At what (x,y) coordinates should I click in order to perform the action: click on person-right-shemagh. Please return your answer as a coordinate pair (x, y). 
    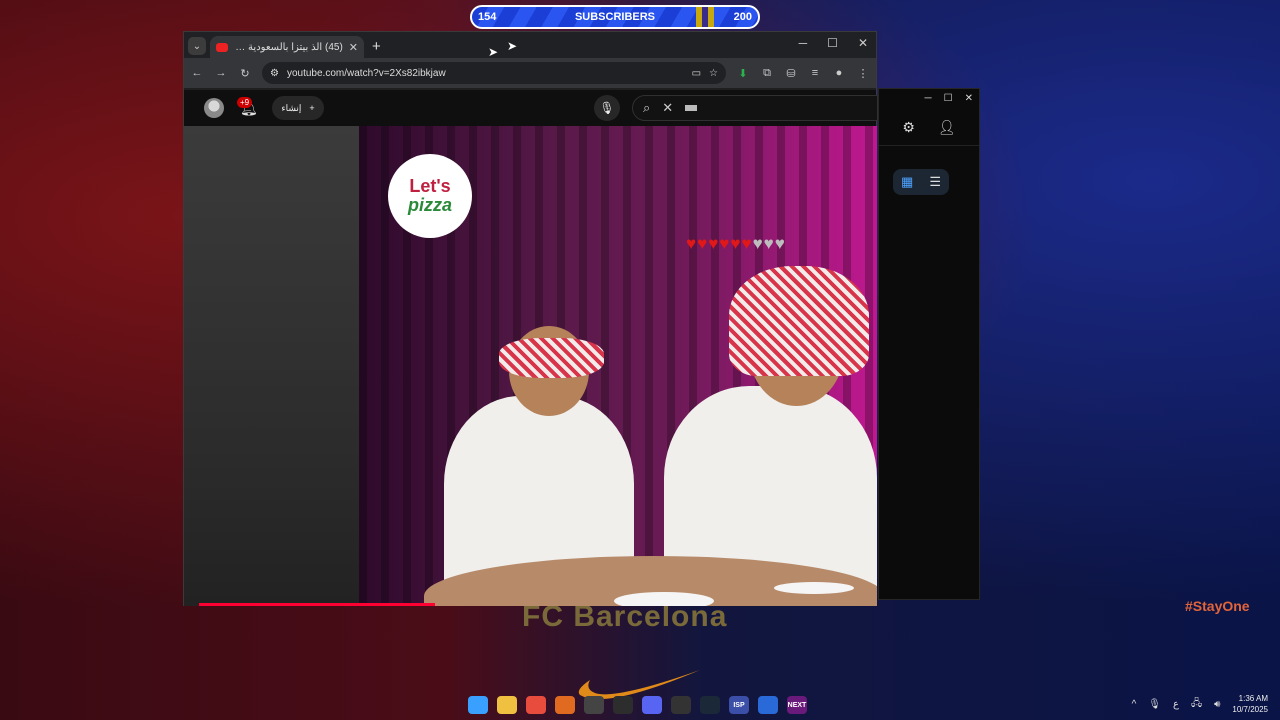
    Looking at the image, I should click on (799, 321).